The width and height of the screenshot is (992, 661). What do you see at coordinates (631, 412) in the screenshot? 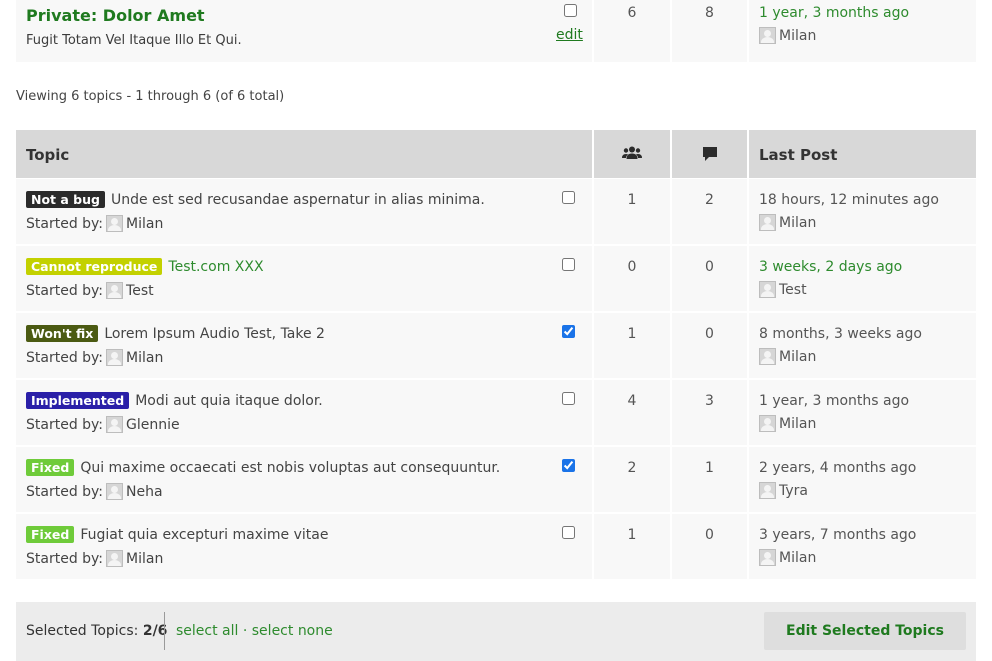
I see `topic-voices-cell: 4` at bounding box center [631, 412].